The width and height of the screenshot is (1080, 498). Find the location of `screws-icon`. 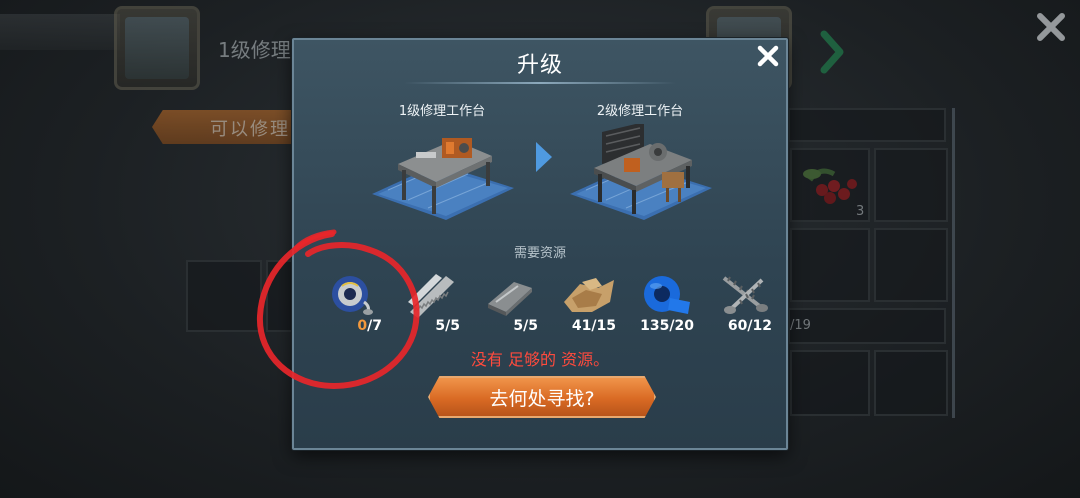

screws-icon is located at coordinates (745, 295).